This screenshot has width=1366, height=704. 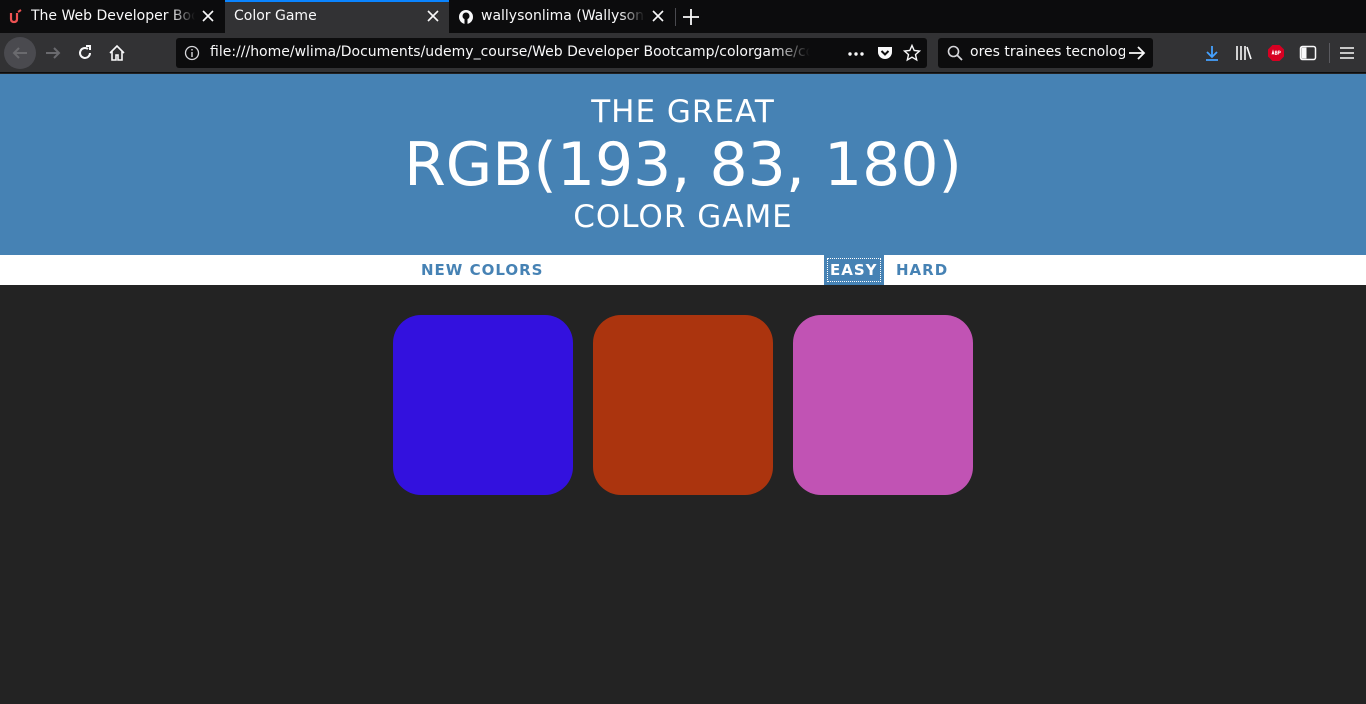 What do you see at coordinates (53, 53) in the screenshot?
I see `forward-icon` at bounding box center [53, 53].